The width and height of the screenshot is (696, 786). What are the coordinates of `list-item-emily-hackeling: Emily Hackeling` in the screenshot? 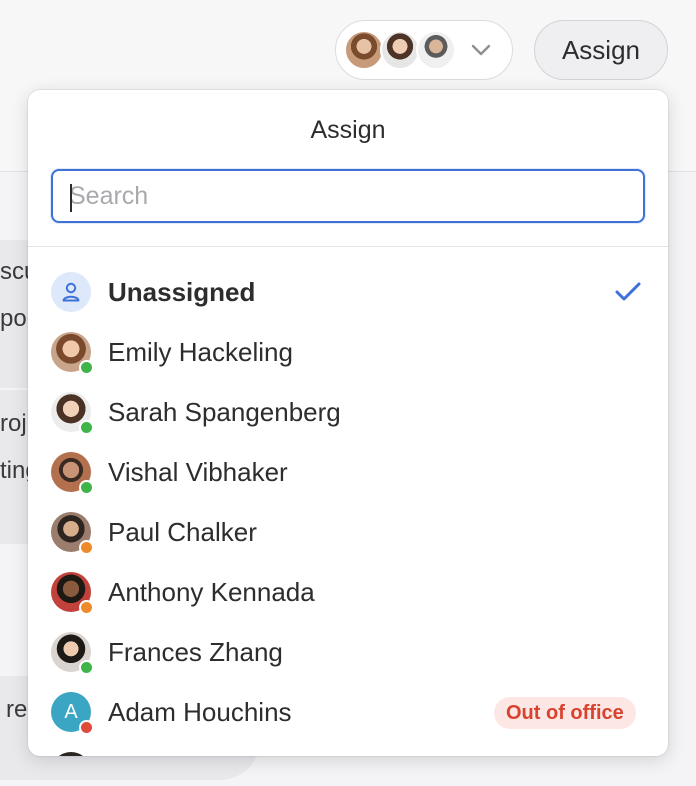 It's located at (348, 352).